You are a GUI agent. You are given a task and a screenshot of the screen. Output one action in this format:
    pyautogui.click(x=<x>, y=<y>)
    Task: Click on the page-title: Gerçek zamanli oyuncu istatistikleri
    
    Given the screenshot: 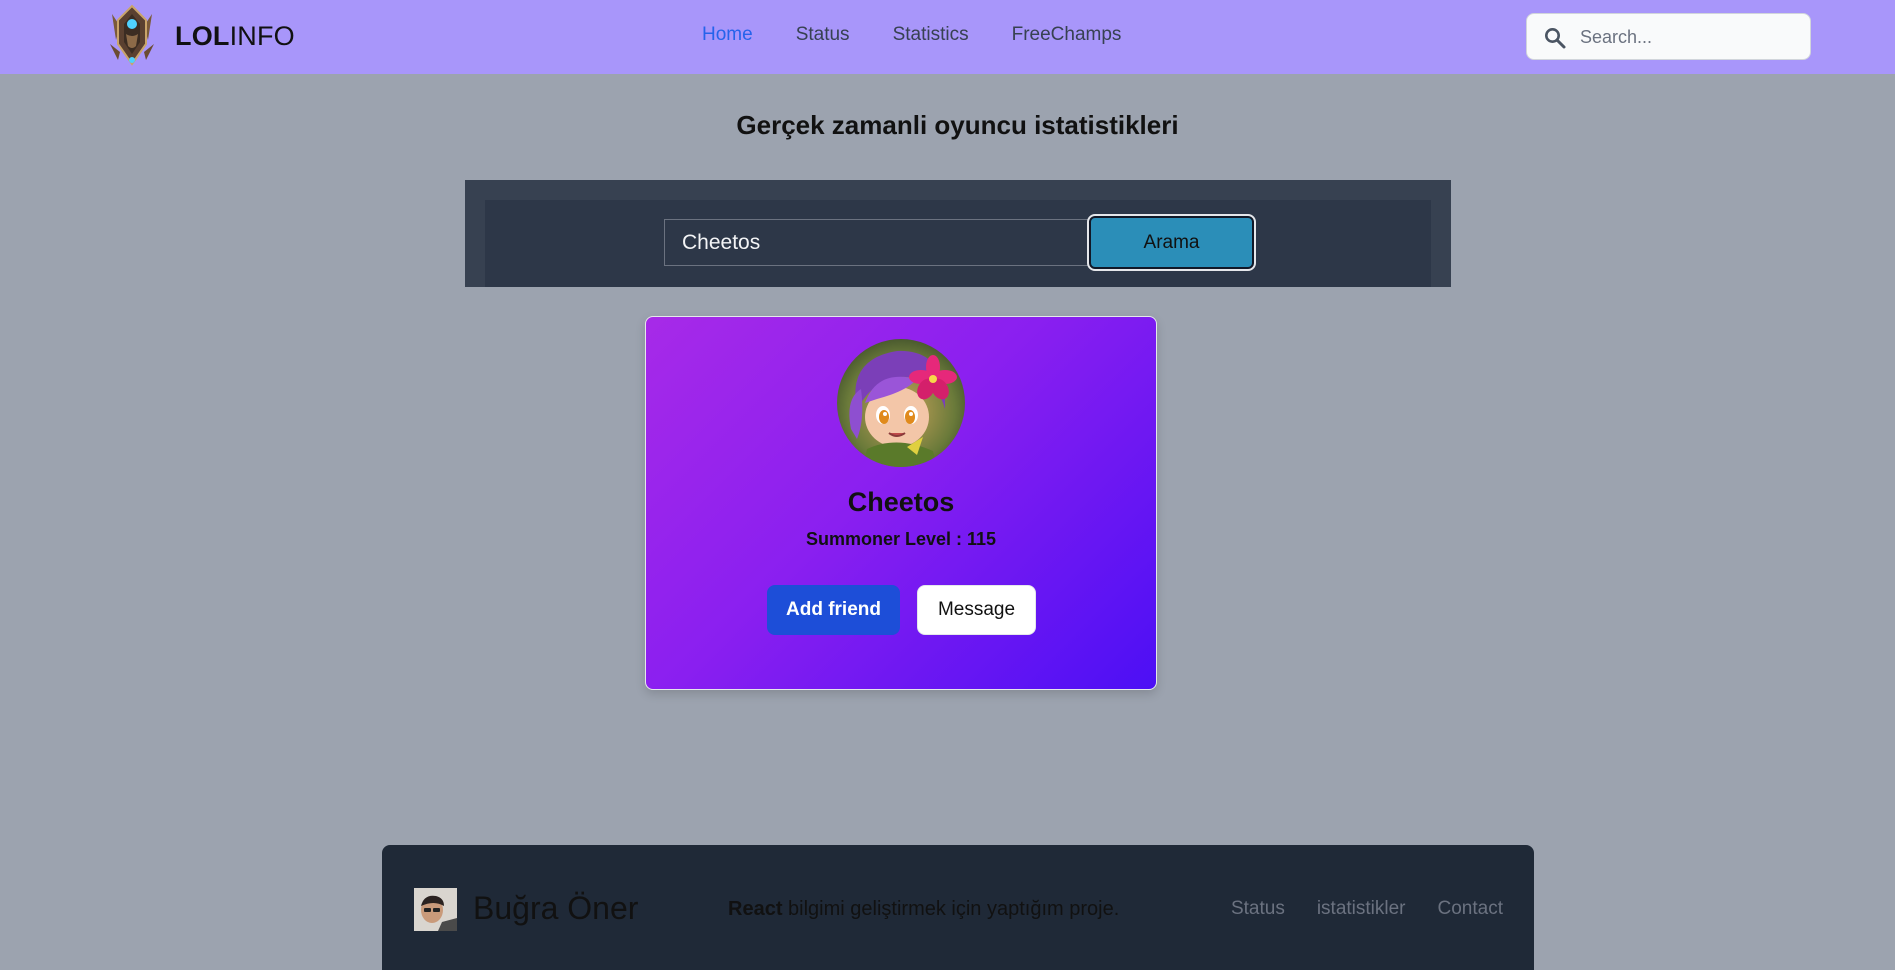 What is the action you would take?
    pyautogui.click(x=957, y=125)
    